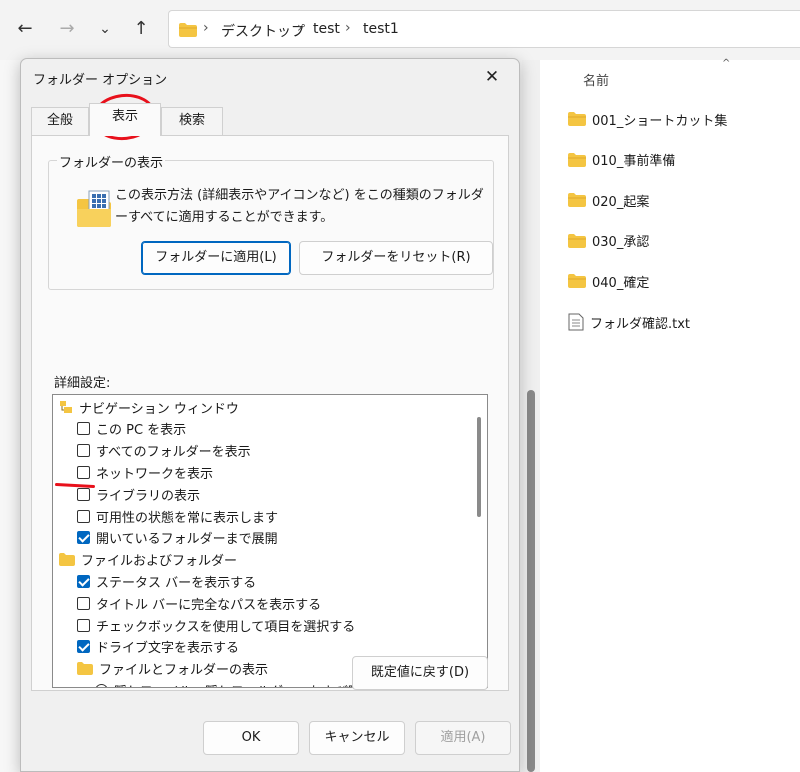  I want to click on tree-row: この PC を表示, so click(131, 429).